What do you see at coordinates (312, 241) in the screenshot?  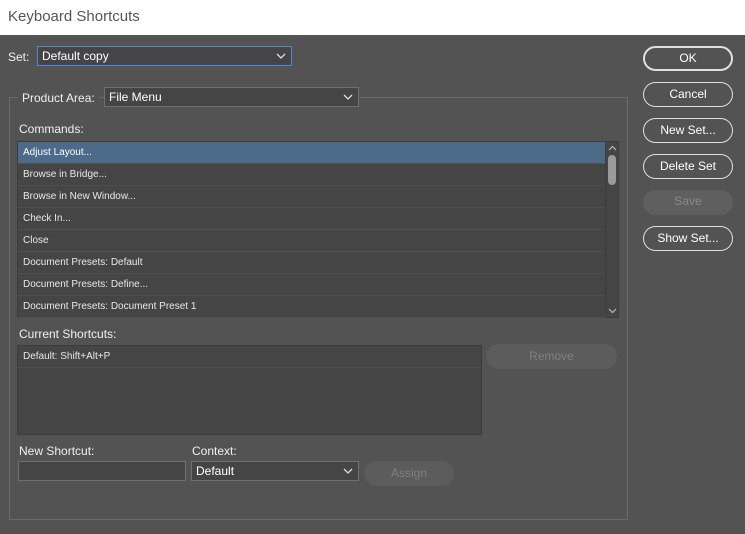 I see `command-row: Close` at bounding box center [312, 241].